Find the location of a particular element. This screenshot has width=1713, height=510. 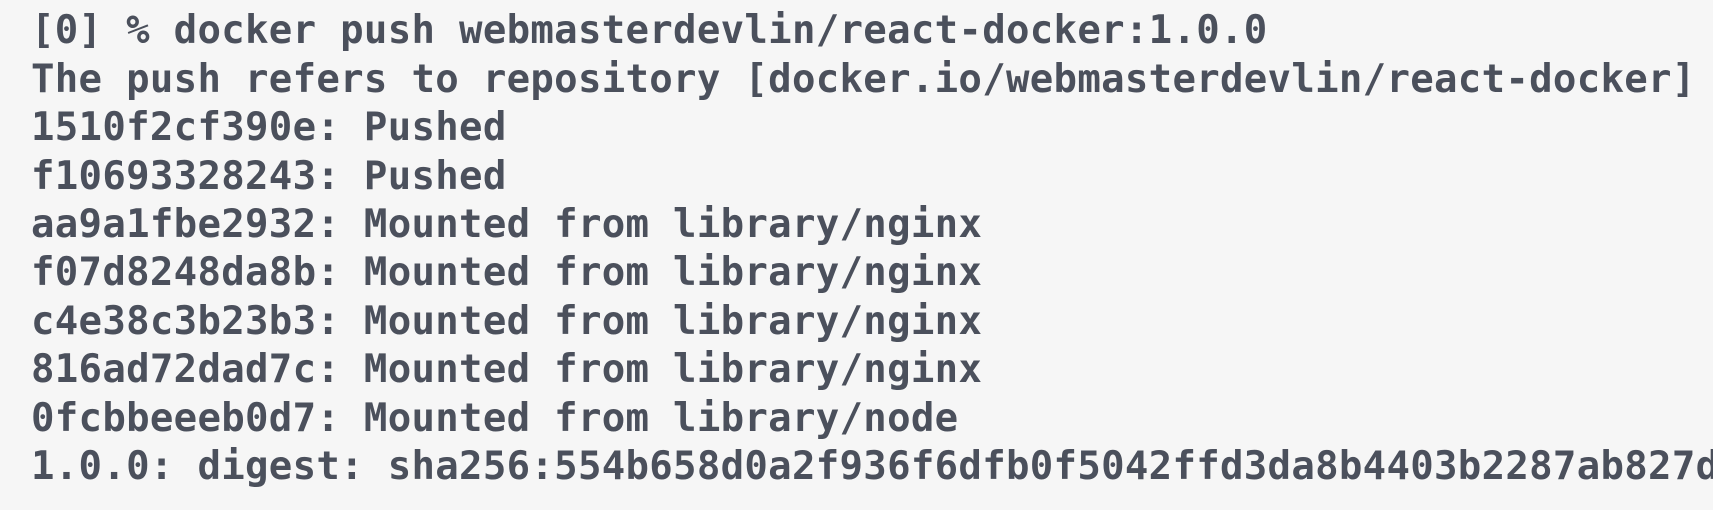

terminal-line: aa9a1fbe2932: Mounted from library/nginx is located at coordinates (507, 224).